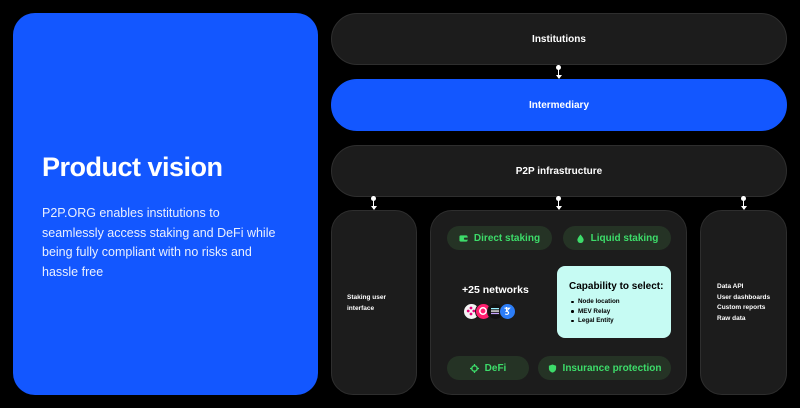 This screenshot has height=408, width=800. I want to click on connector-to-data-card, so click(743, 203).